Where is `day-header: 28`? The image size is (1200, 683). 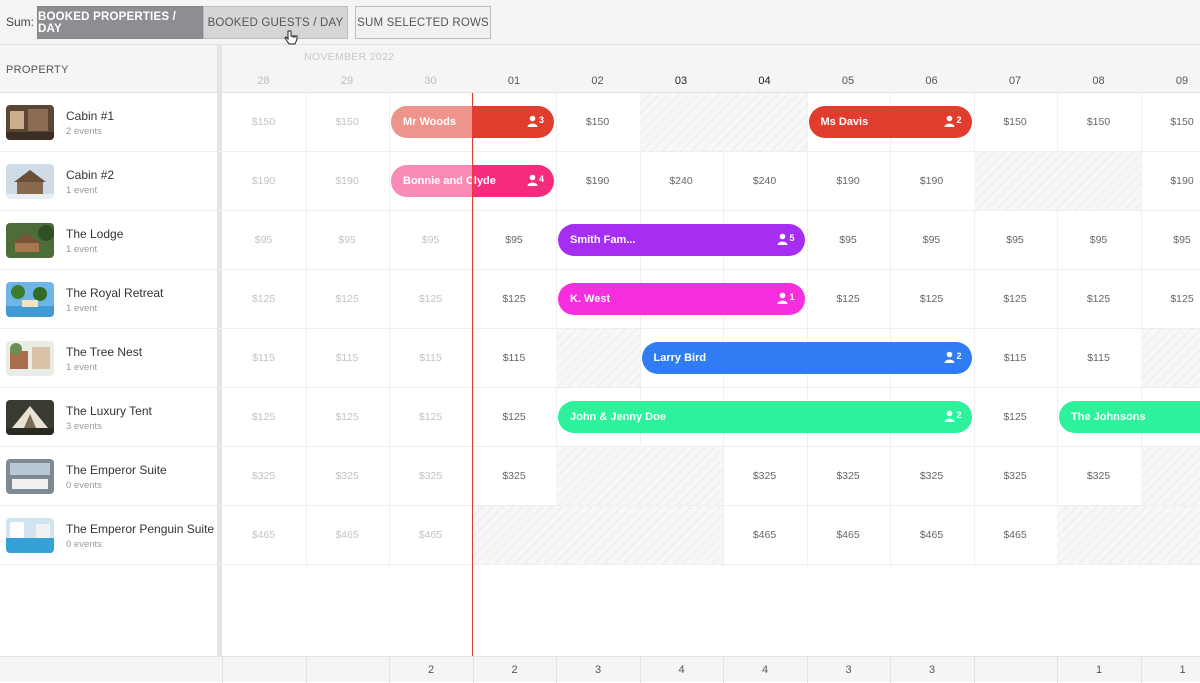
day-header: 28 is located at coordinates (263, 81).